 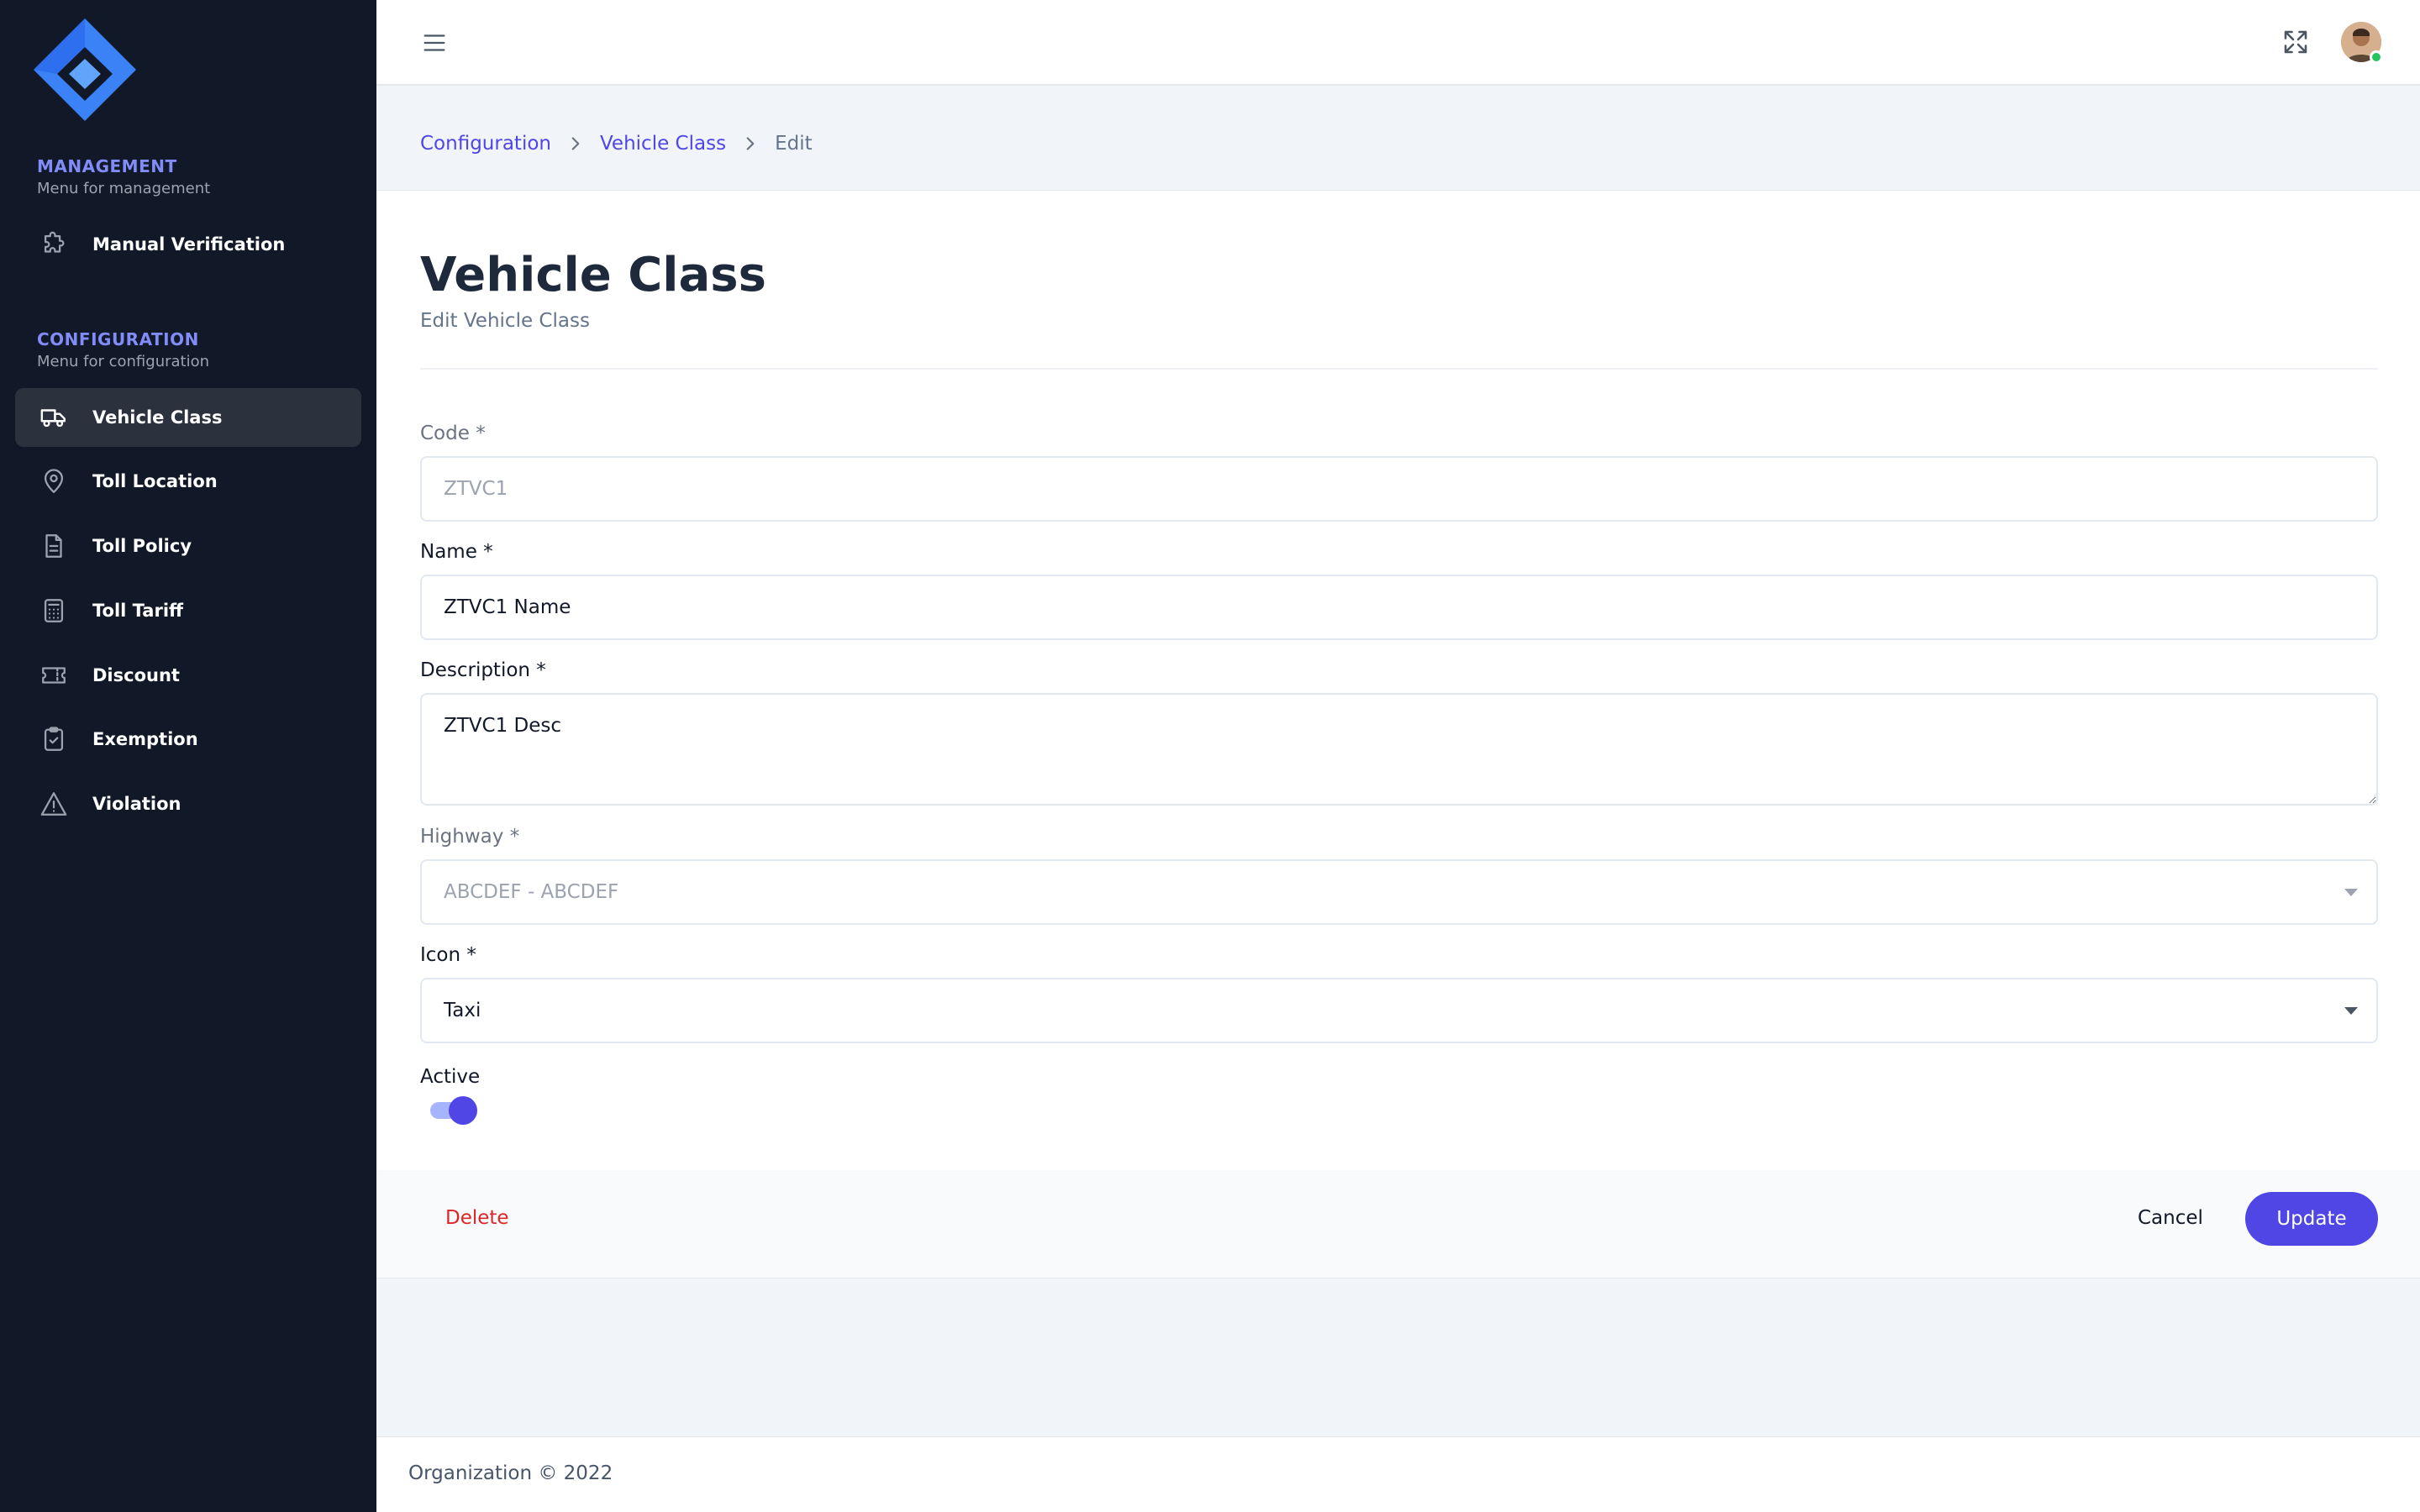 I want to click on code-label: Code *, so click(x=453, y=433).